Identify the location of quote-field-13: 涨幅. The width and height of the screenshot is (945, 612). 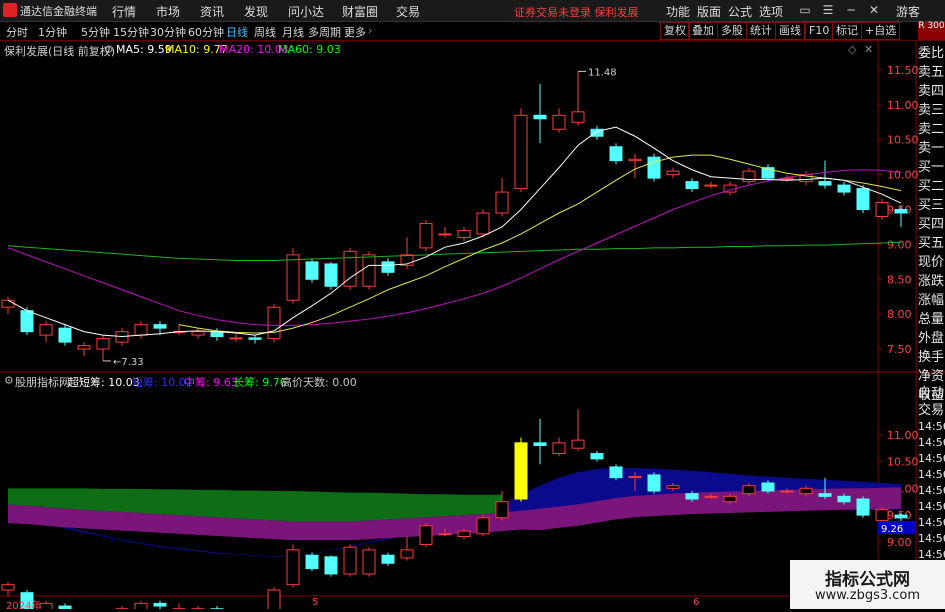
(931, 300).